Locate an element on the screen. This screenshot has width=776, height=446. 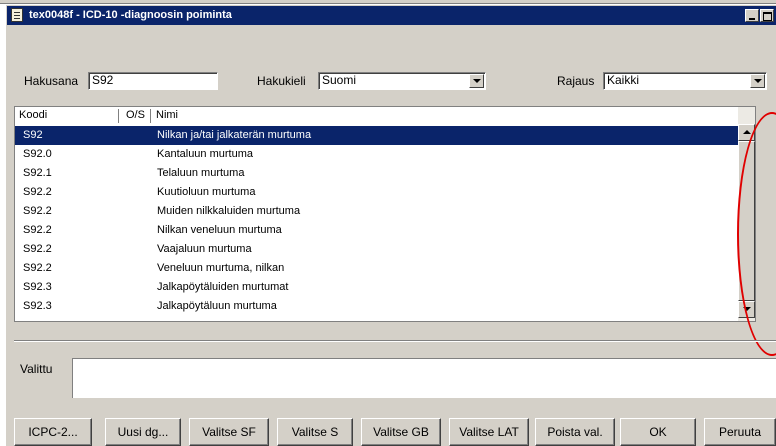
hakukieli-value: Suomi is located at coordinates (339, 80).